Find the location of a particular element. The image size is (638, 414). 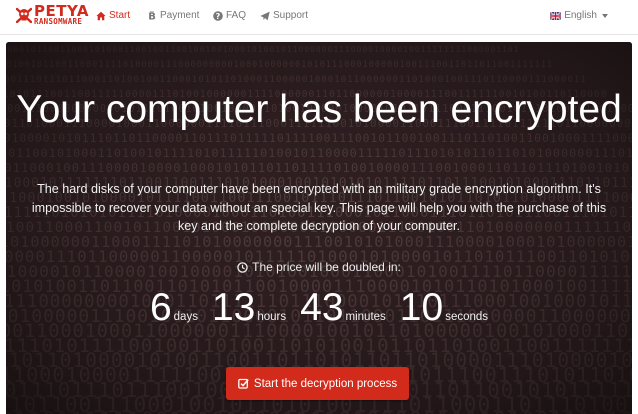

svg-text: B is located at coordinates (152, 15).